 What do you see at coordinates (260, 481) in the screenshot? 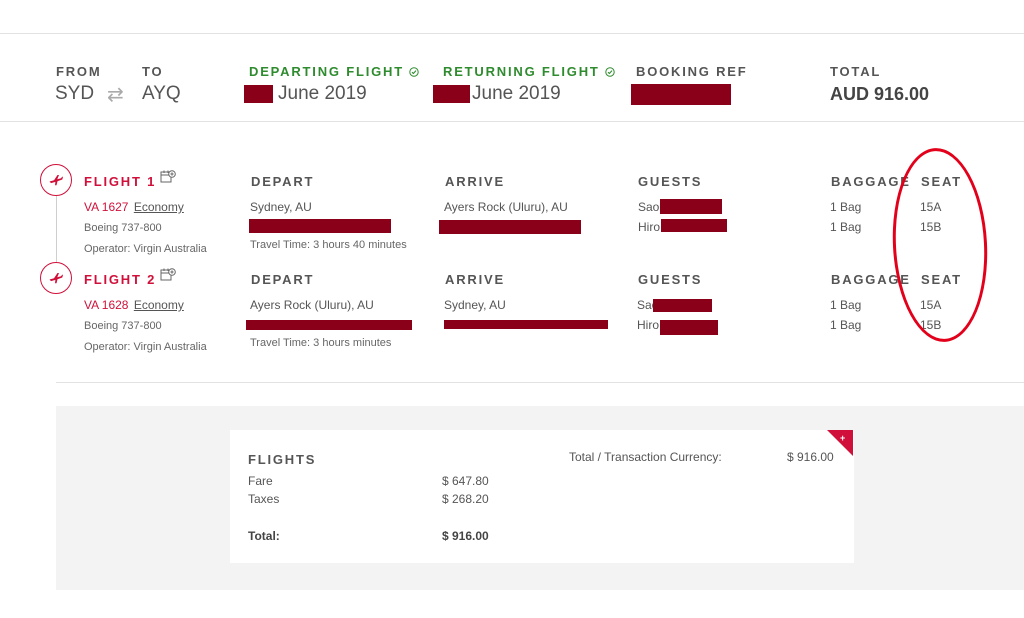
I see `fare-label: Fare` at bounding box center [260, 481].